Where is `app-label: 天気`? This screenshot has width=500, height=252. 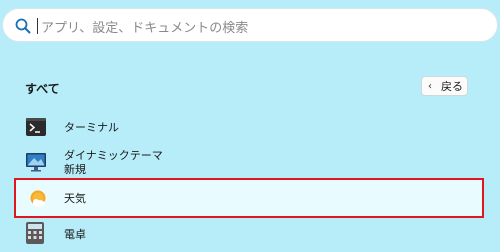 app-label: 天気 is located at coordinates (75, 198).